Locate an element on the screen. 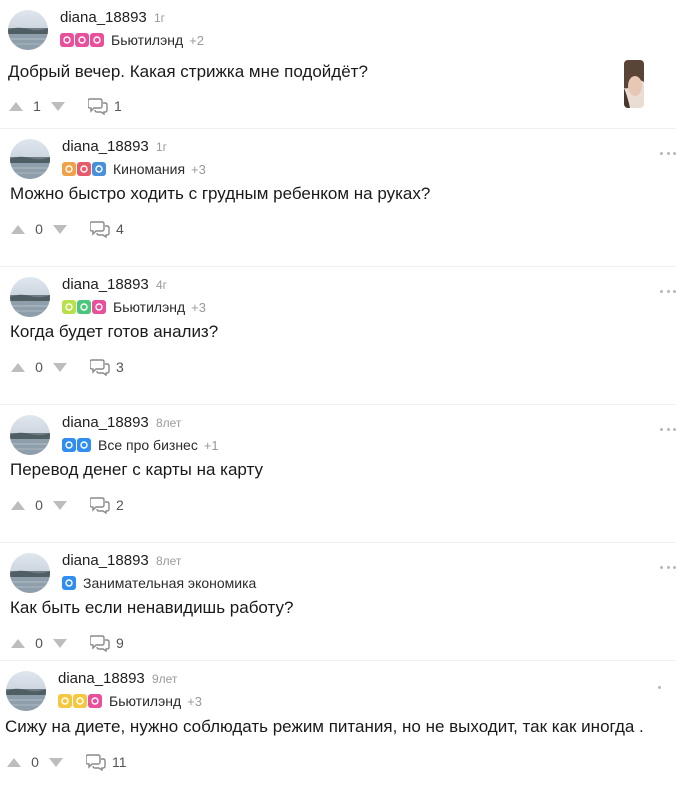 Image resolution: width=676 pixels, height=798 pixels. community-info: Все про бизнес +1 is located at coordinates (140, 445).